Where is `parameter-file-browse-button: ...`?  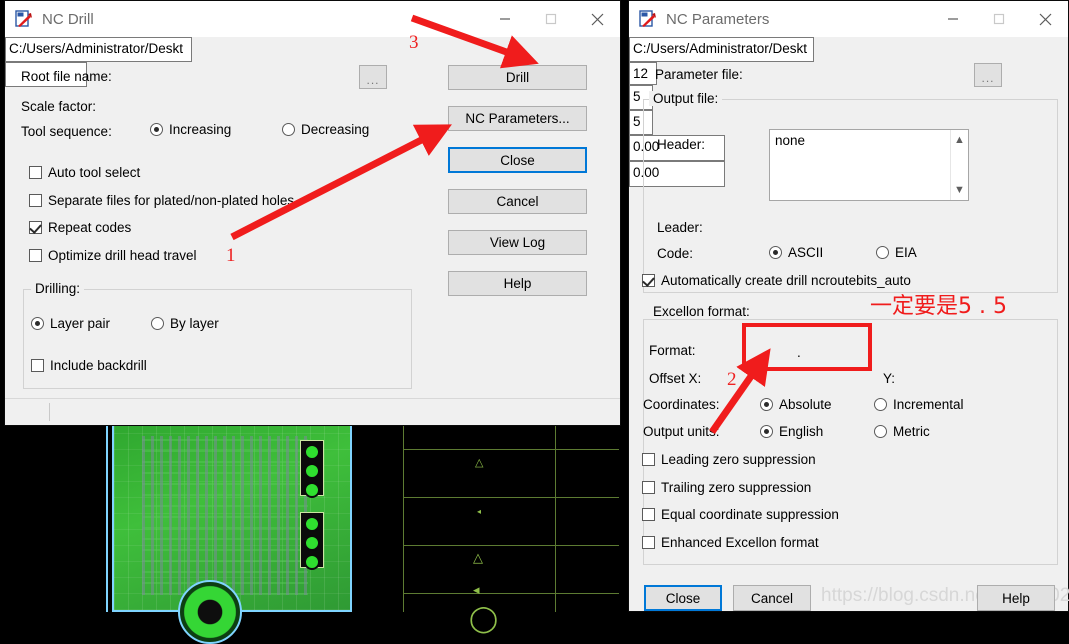 parameter-file-browse-button: ... is located at coordinates (988, 75).